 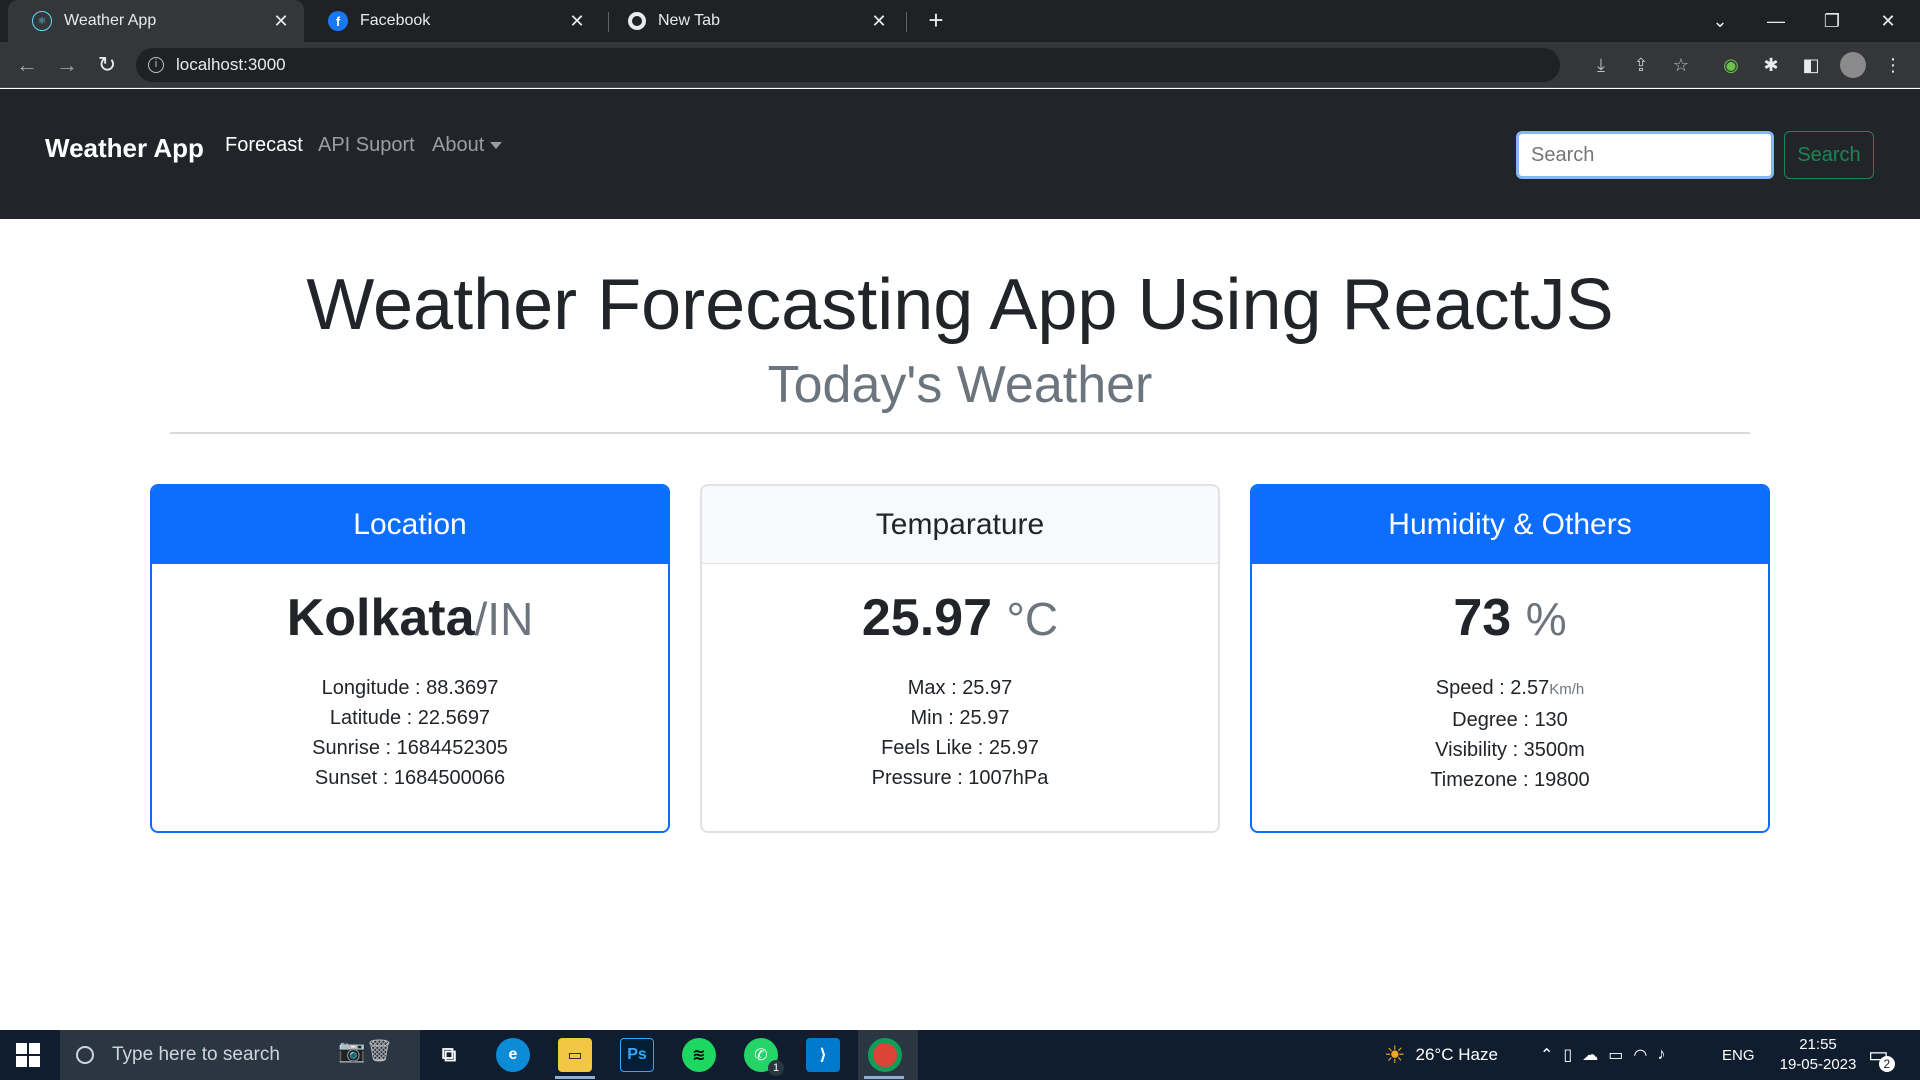 What do you see at coordinates (1893, 65) in the screenshot?
I see `menu-kebab-icon: ⋮` at bounding box center [1893, 65].